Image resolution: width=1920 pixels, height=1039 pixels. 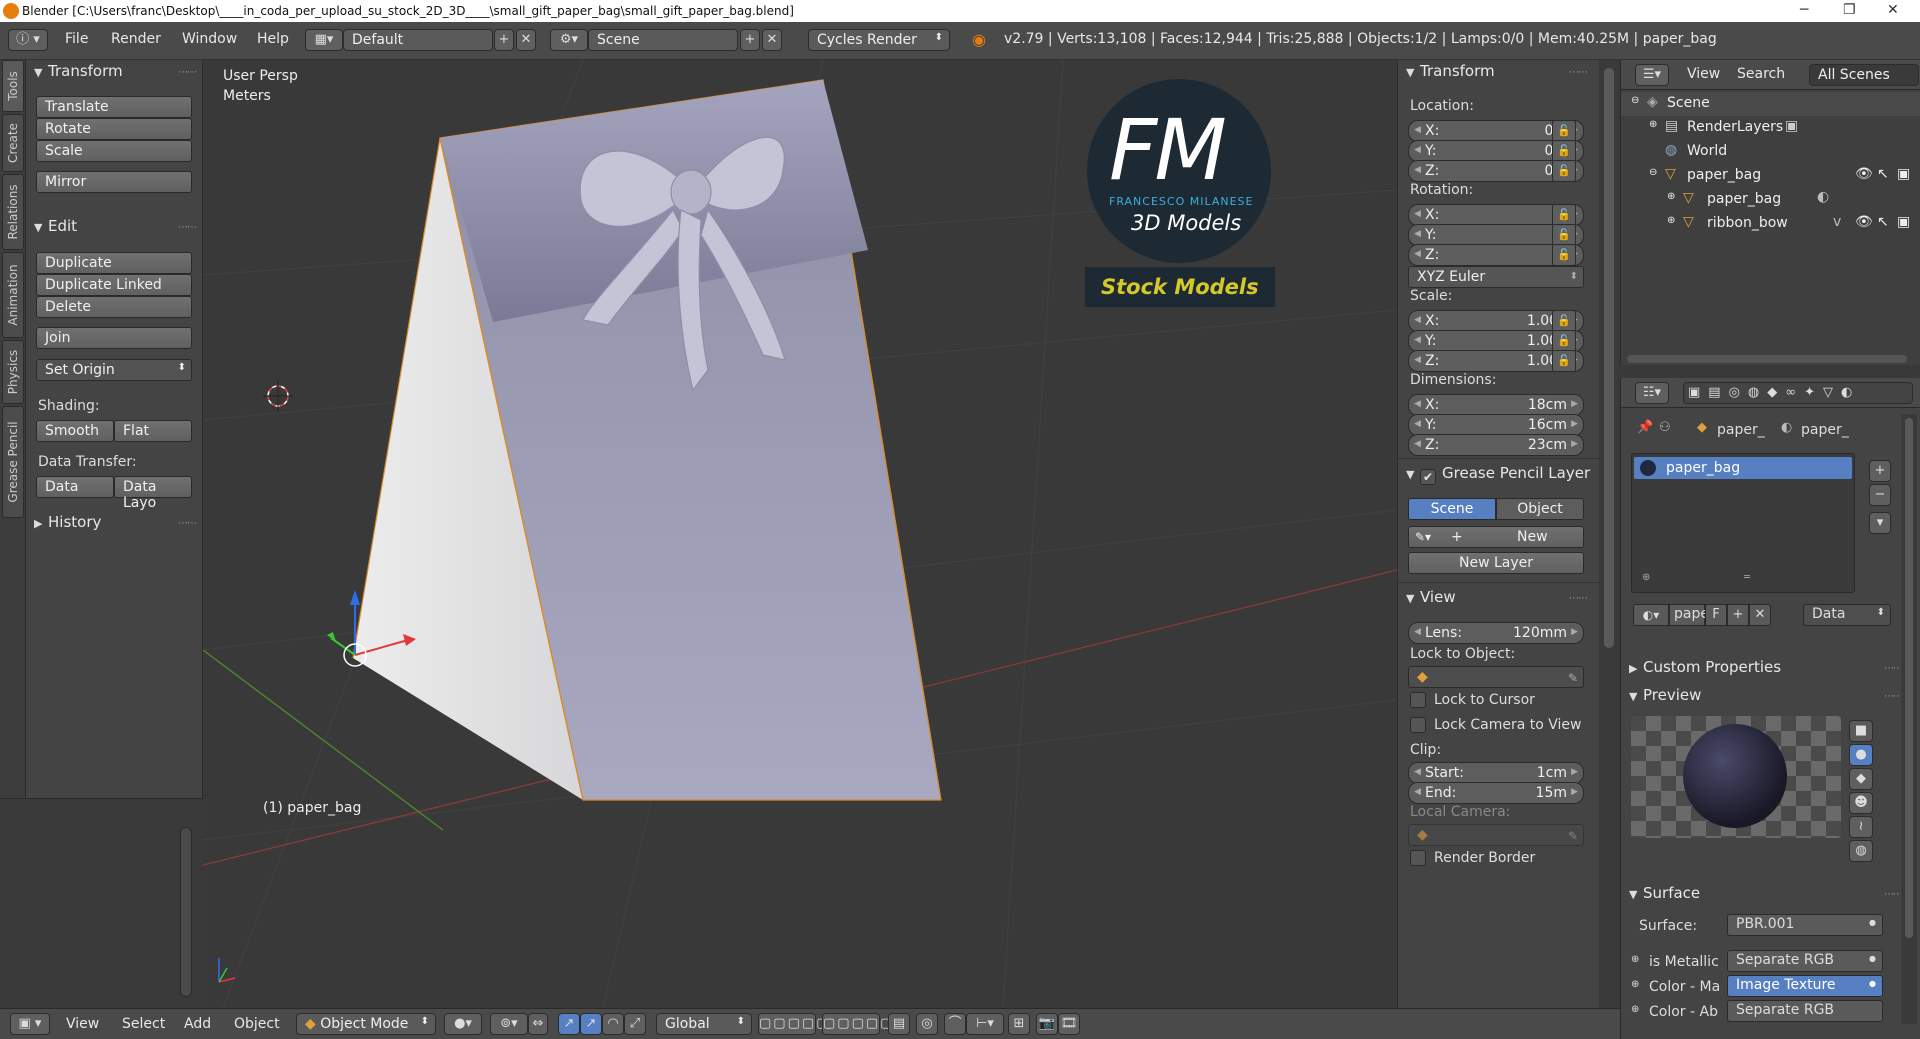 What do you see at coordinates (13, 372) in the screenshot?
I see `tab-physics: Physics` at bounding box center [13, 372].